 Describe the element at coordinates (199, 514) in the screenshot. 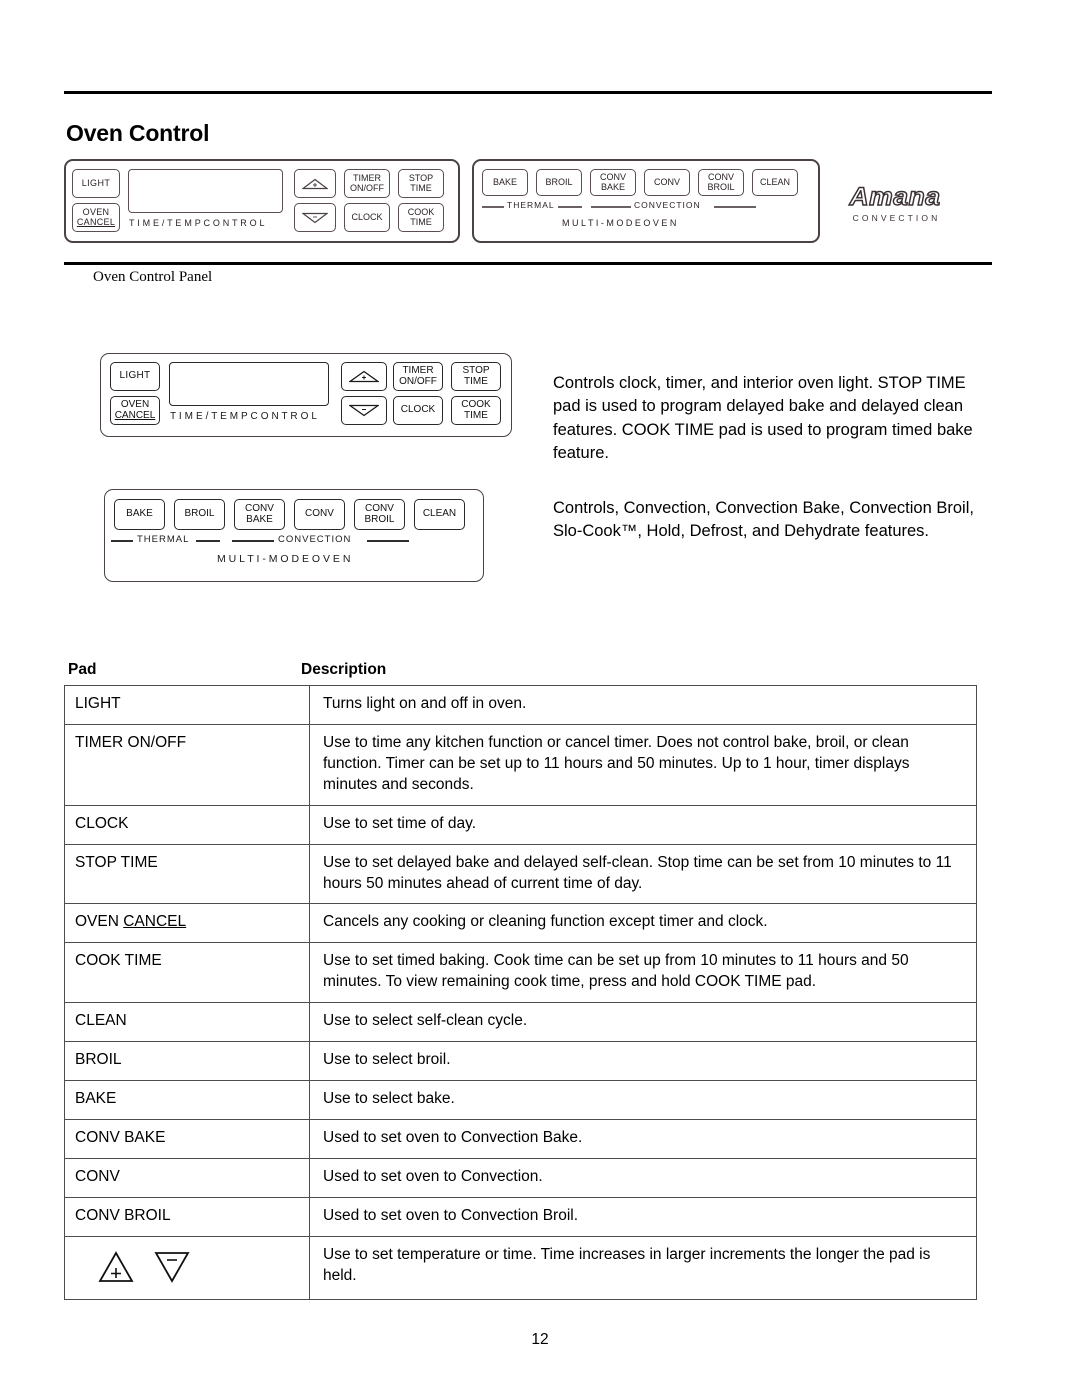

I see `figure-pad-broil: BROIL` at that location.